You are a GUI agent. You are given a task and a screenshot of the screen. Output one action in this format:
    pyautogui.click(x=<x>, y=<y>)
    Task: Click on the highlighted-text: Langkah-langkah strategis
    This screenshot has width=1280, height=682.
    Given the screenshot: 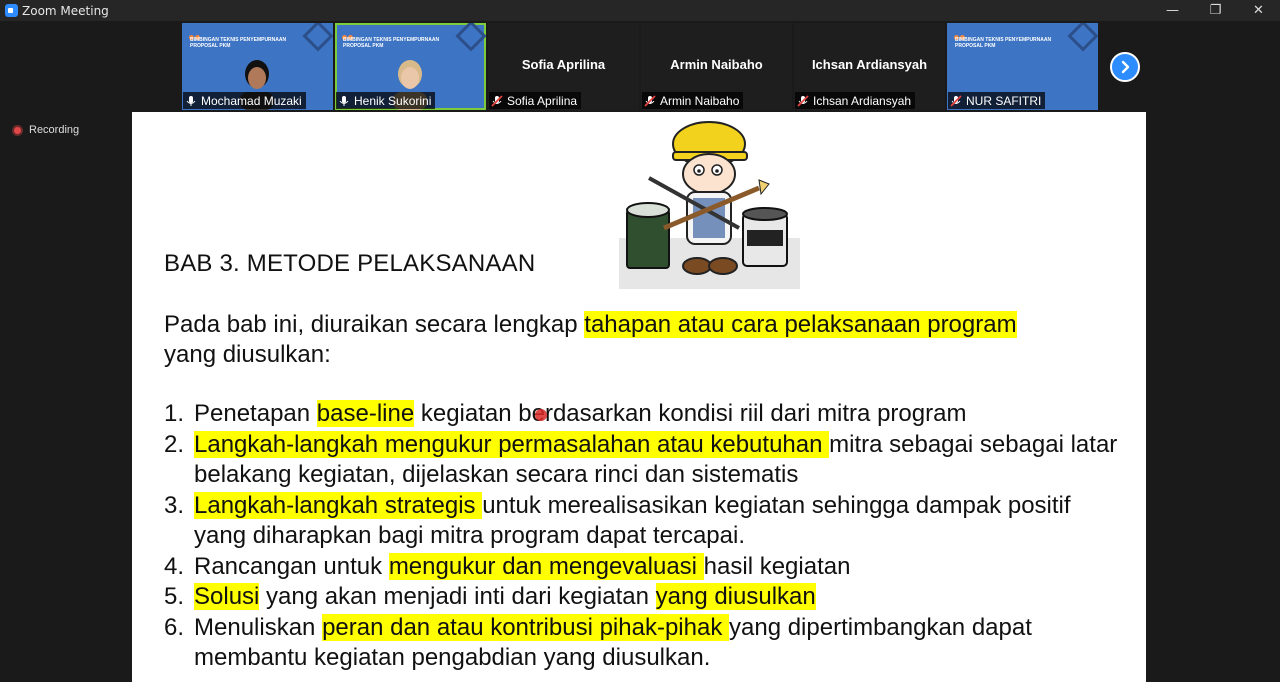 What is the action you would take?
    pyautogui.click(x=338, y=505)
    